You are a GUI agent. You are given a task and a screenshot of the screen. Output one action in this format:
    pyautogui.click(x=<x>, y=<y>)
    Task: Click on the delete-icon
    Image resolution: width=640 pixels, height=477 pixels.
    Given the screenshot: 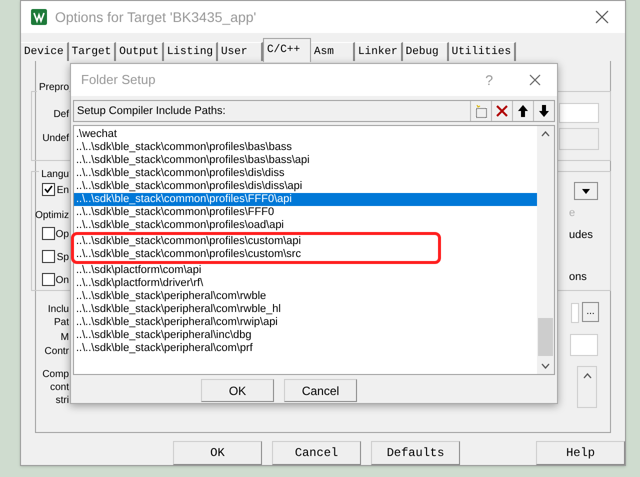 What is the action you would take?
    pyautogui.click(x=502, y=111)
    